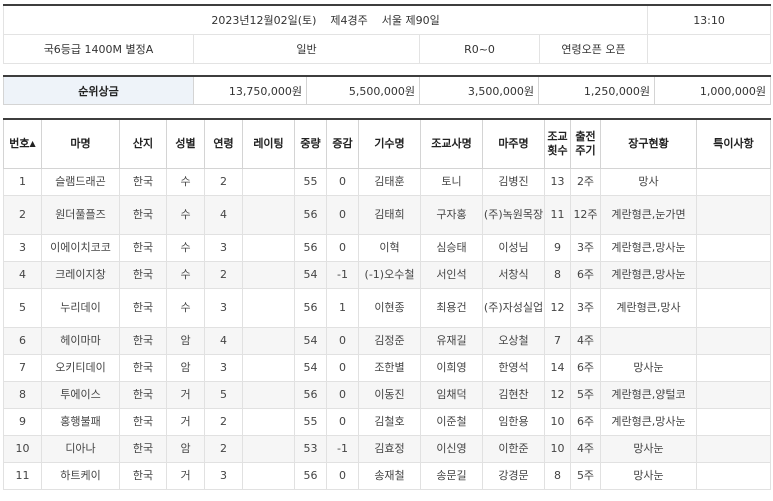  I want to click on header-weight: 중량, so click(310, 143).